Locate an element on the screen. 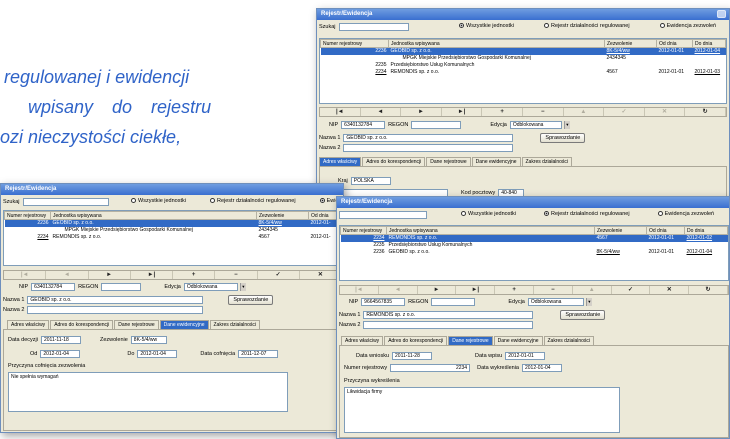  kraj-input: POLSKA is located at coordinates (370, 181).